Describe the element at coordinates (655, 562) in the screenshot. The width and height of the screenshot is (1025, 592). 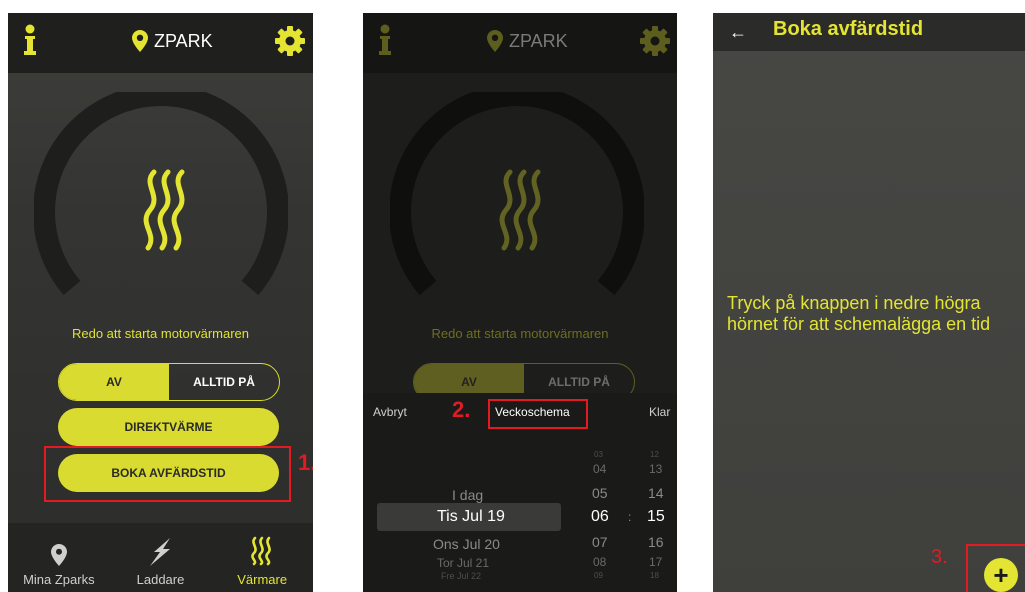
I see `minute-option: 17` at that location.